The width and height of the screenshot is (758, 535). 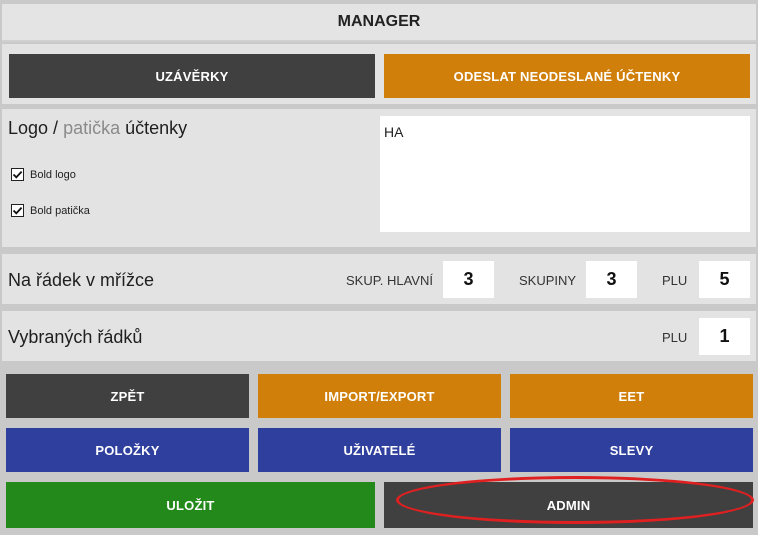 I want to click on groups-label: SKUPINY, so click(x=548, y=280).